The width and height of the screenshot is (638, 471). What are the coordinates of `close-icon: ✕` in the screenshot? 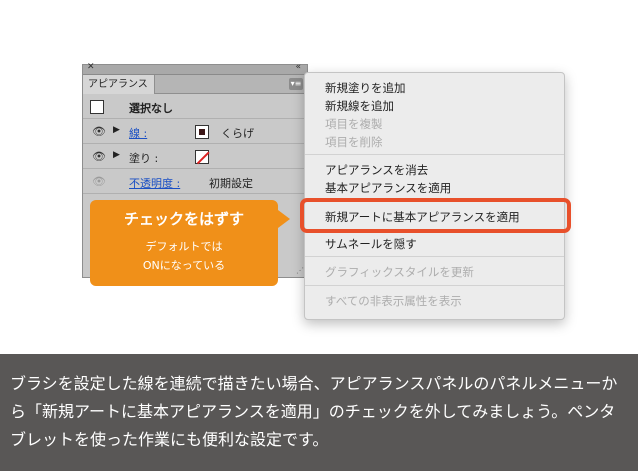 It's located at (91, 67).